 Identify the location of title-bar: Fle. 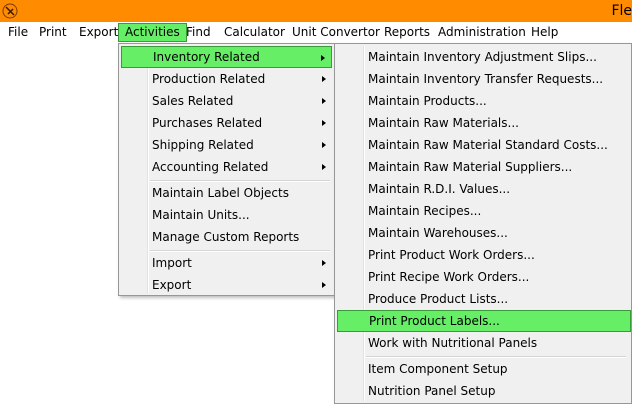
(316, 11).